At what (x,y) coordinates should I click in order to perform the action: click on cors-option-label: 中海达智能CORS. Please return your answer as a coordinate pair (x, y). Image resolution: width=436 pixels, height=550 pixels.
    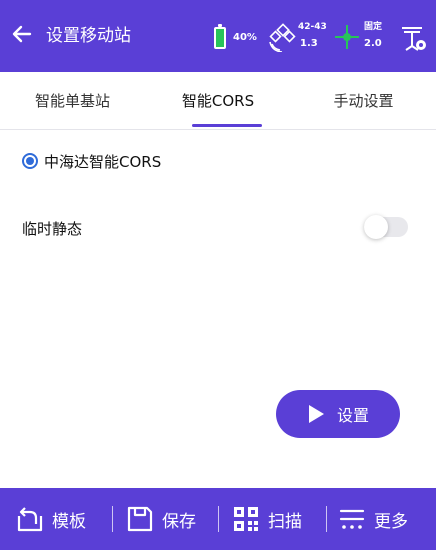
    Looking at the image, I should click on (103, 161).